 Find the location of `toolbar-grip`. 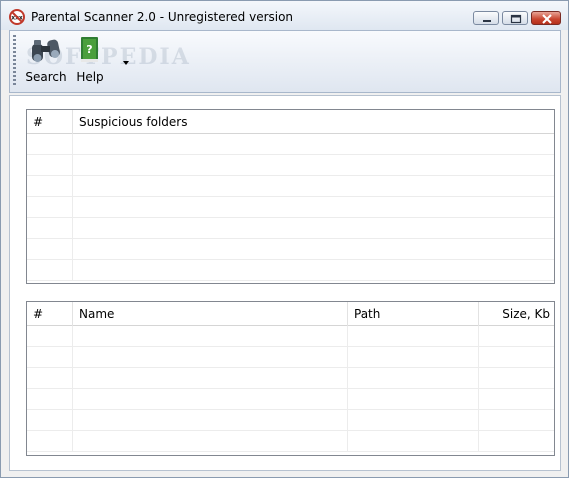

toolbar-grip is located at coordinates (14, 61).